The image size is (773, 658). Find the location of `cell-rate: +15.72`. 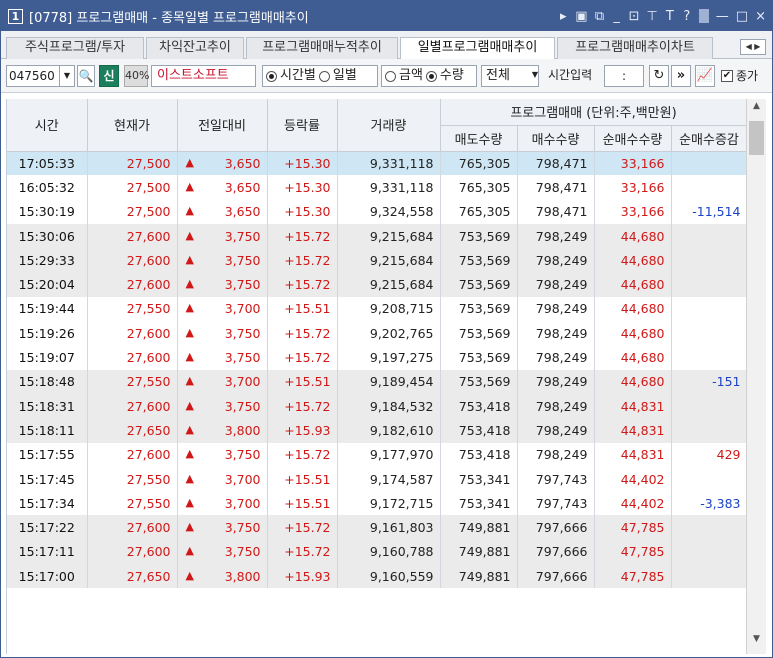

cell-rate: +15.72 is located at coordinates (302, 454).